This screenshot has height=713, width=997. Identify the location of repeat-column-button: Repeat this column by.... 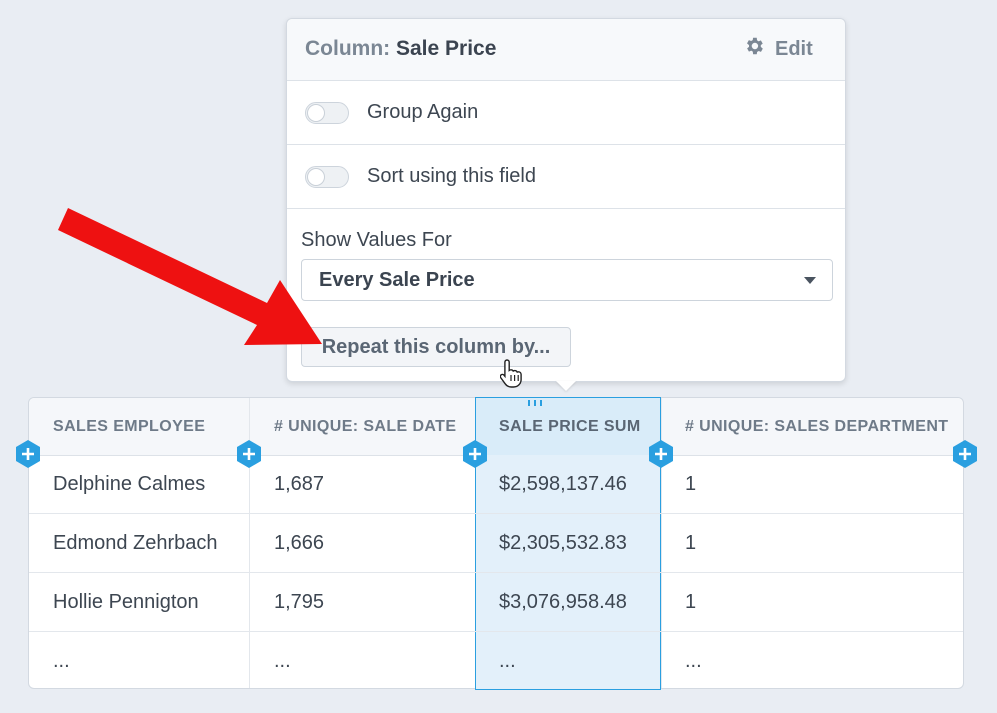
(436, 347).